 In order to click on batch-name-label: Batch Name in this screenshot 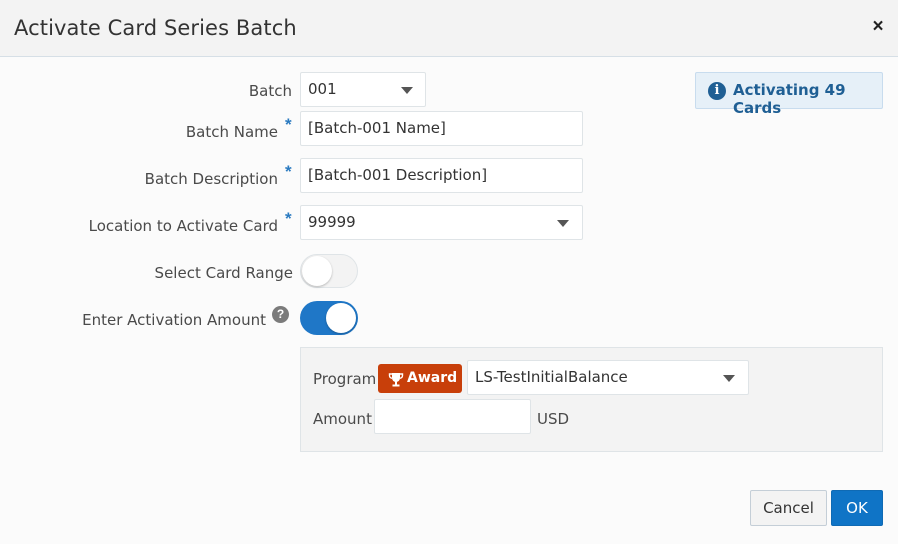, I will do `click(231, 132)`.